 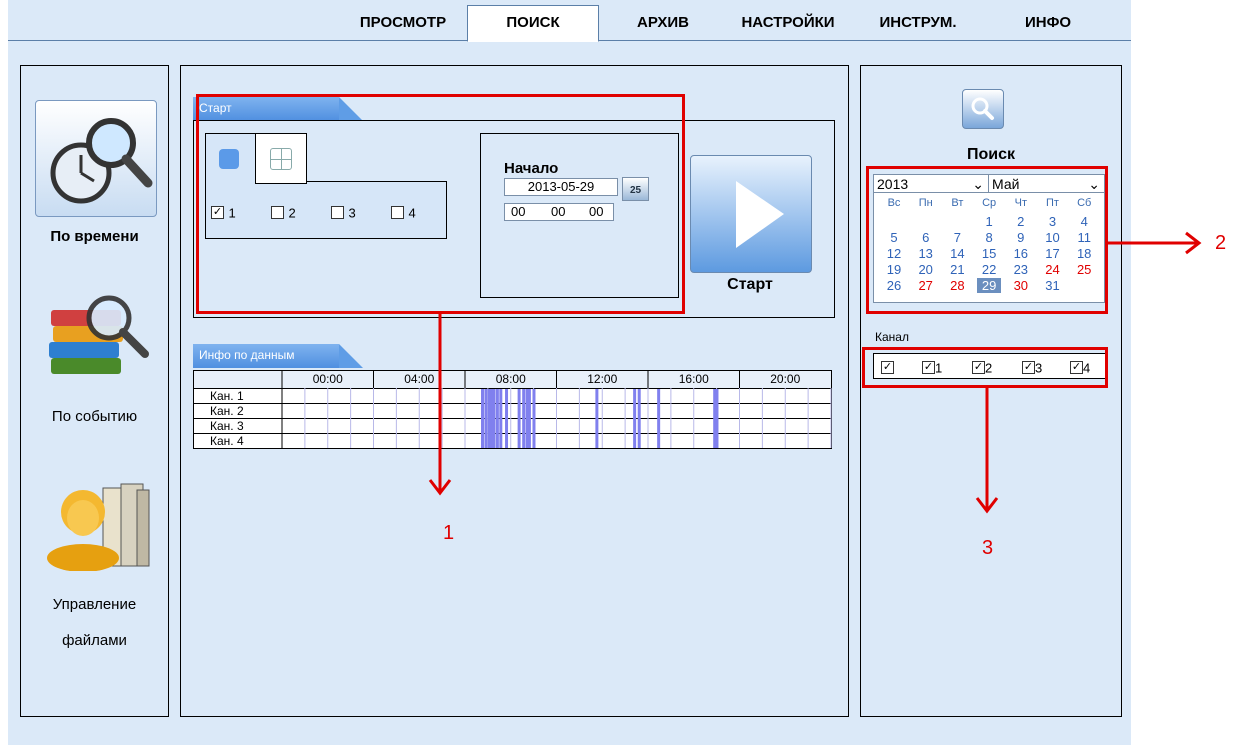 I want to click on sidebar-item-file-management: Управление файлами, so click(x=94, y=571).